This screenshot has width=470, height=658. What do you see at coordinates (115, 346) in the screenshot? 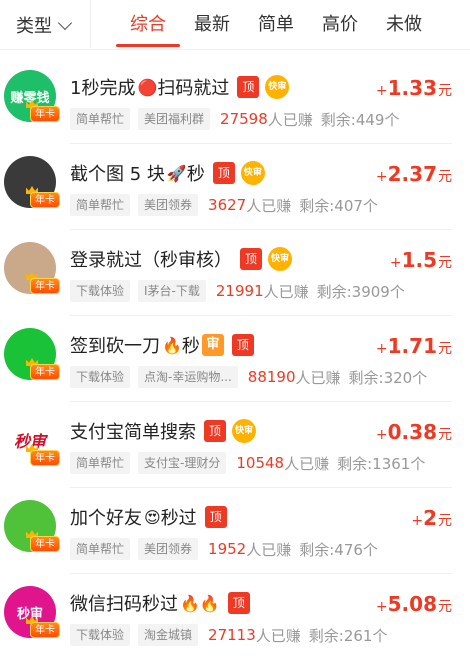
I see `task-title: 签到砍一刀` at bounding box center [115, 346].